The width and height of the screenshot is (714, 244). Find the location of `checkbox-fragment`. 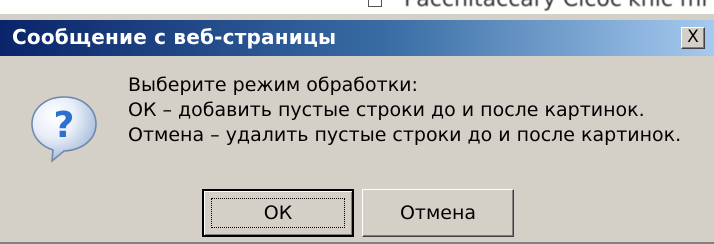

checkbox-fragment is located at coordinates (375, 3).